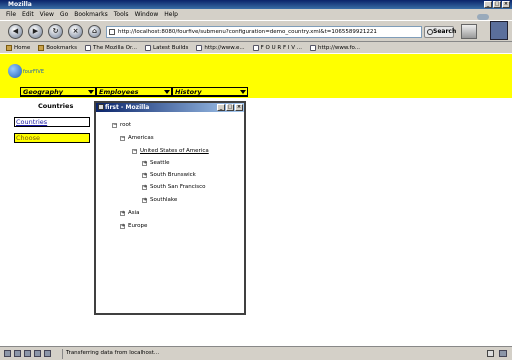  I want to click on menu-help: Help, so click(171, 14).